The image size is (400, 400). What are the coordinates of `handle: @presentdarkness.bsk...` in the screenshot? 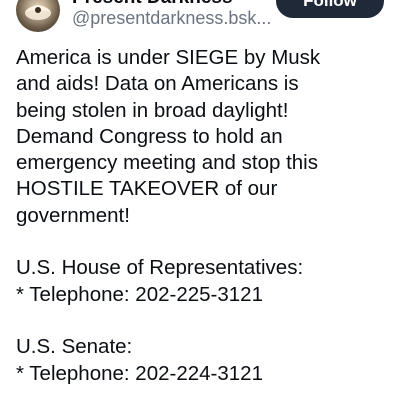 It's located at (171, 18).